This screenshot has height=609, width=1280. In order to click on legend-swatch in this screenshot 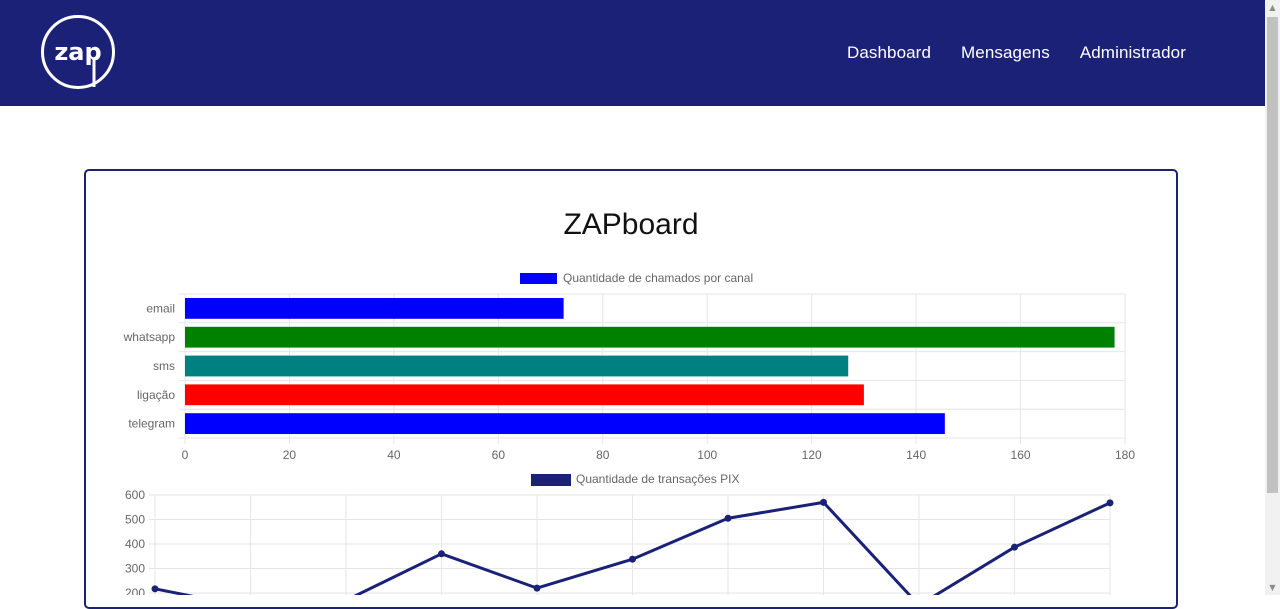, I will do `click(551, 480)`.